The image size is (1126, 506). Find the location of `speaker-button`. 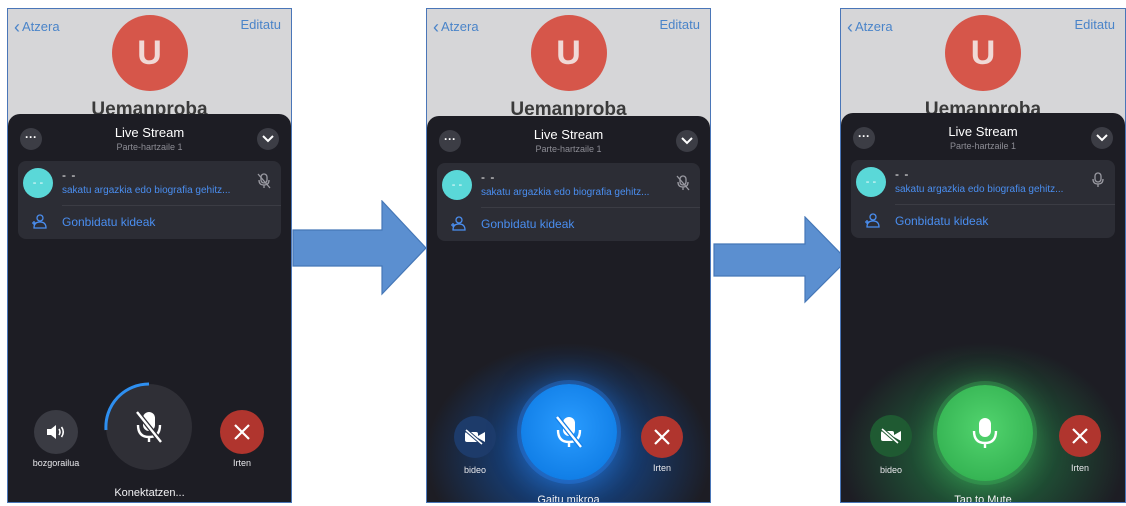

speaker-button is located at coordinates (56, 432).